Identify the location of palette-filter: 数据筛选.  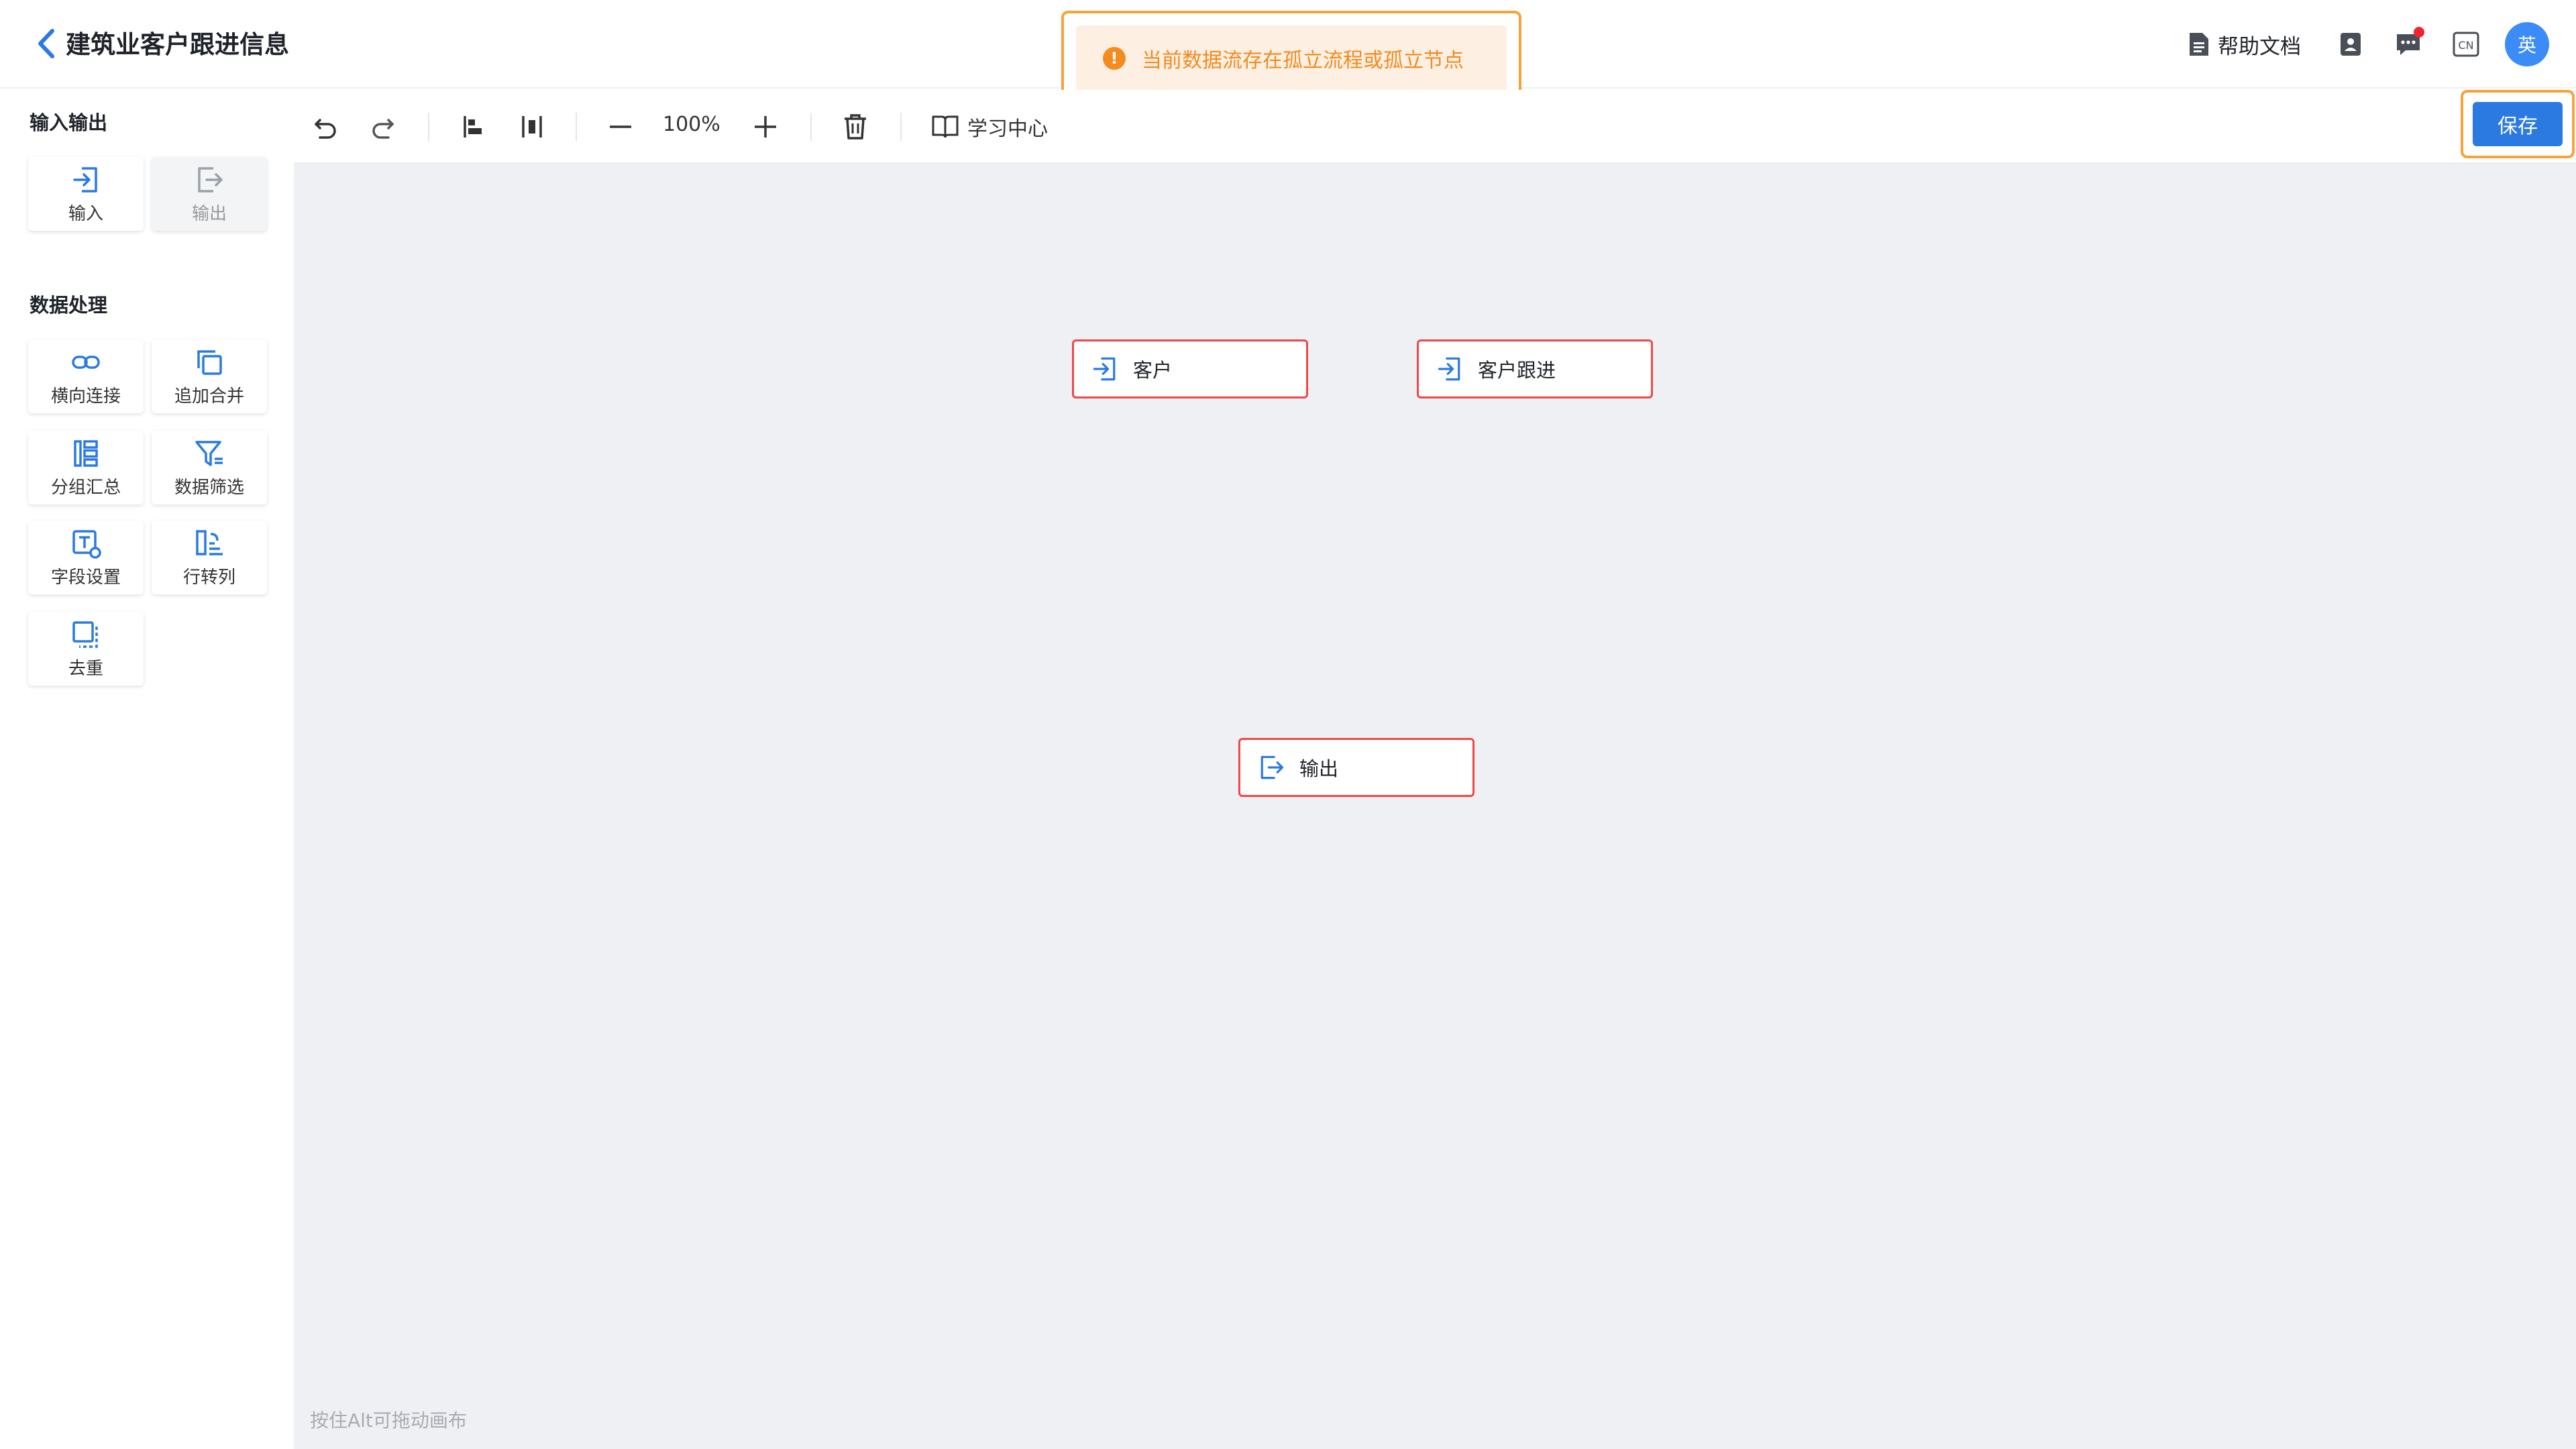
(209, 467).